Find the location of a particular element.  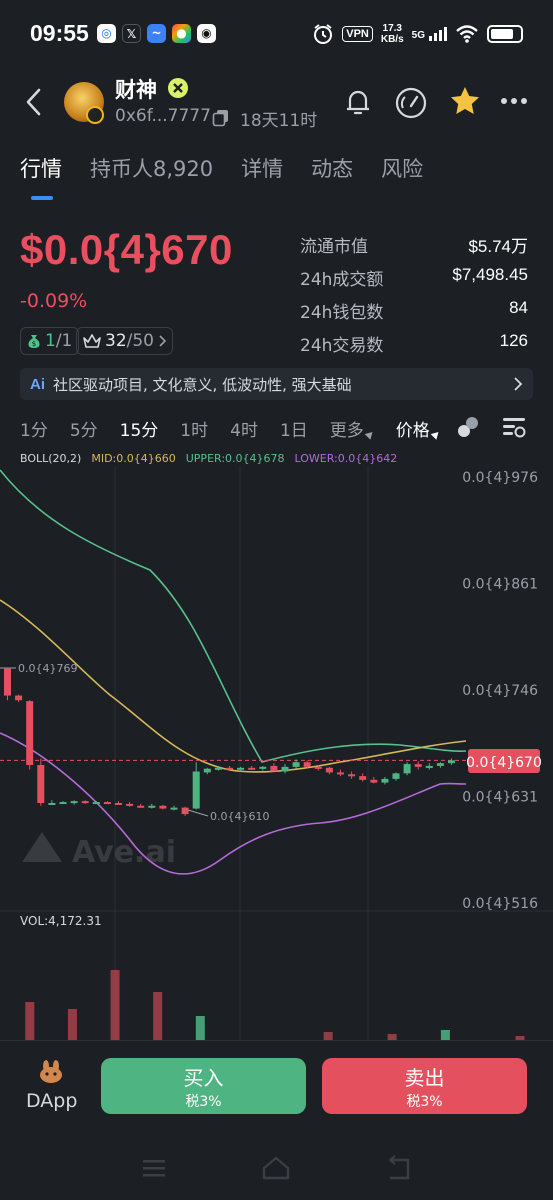

boll-mid-line is located at coordinates (233, 686).